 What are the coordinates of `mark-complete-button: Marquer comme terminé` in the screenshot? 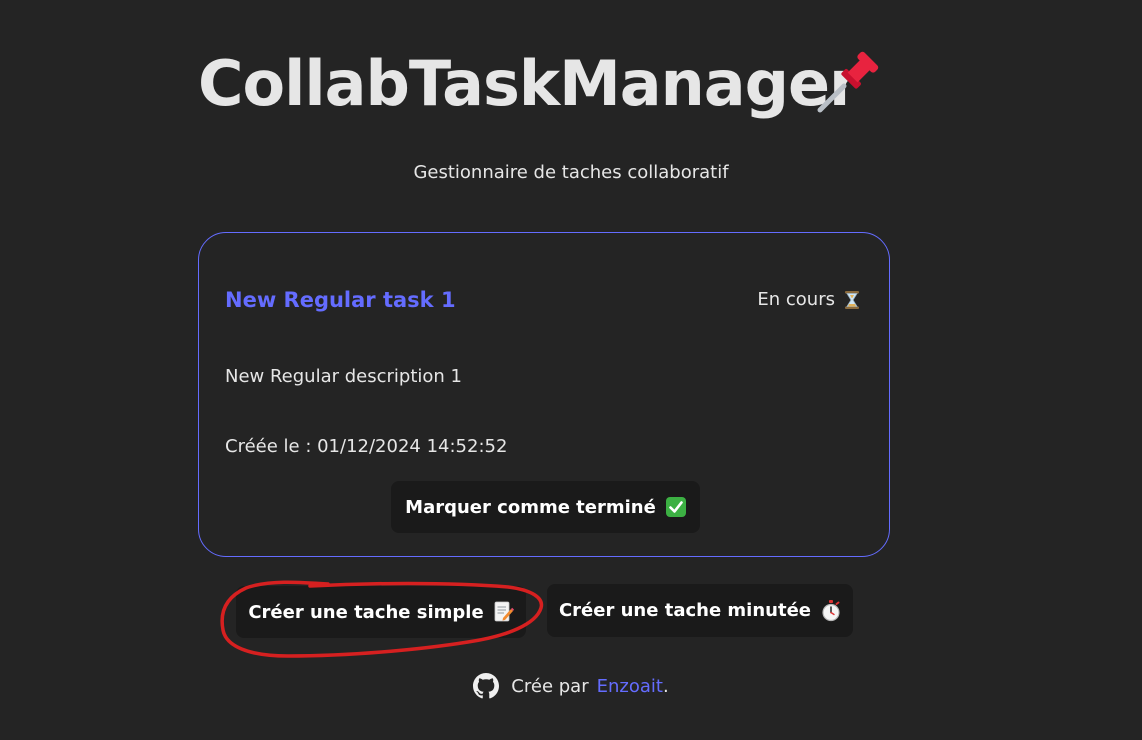 It's located at (545, 507).